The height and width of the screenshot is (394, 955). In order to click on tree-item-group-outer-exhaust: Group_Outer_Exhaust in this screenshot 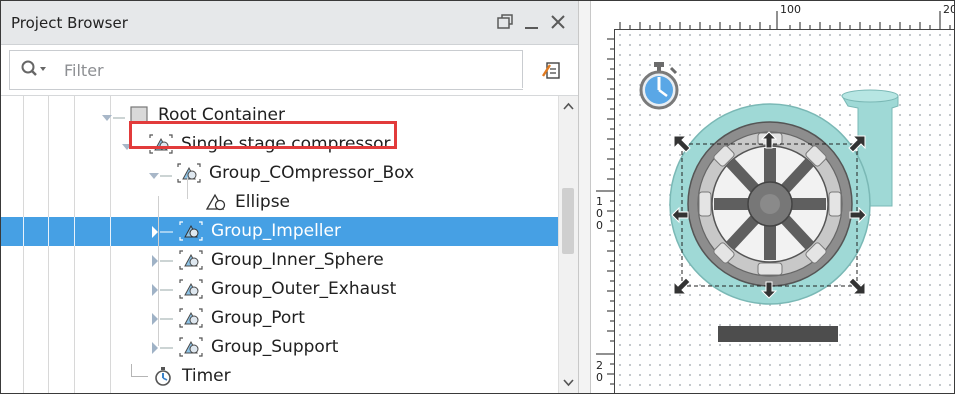, I will do `click(281, 289)`.